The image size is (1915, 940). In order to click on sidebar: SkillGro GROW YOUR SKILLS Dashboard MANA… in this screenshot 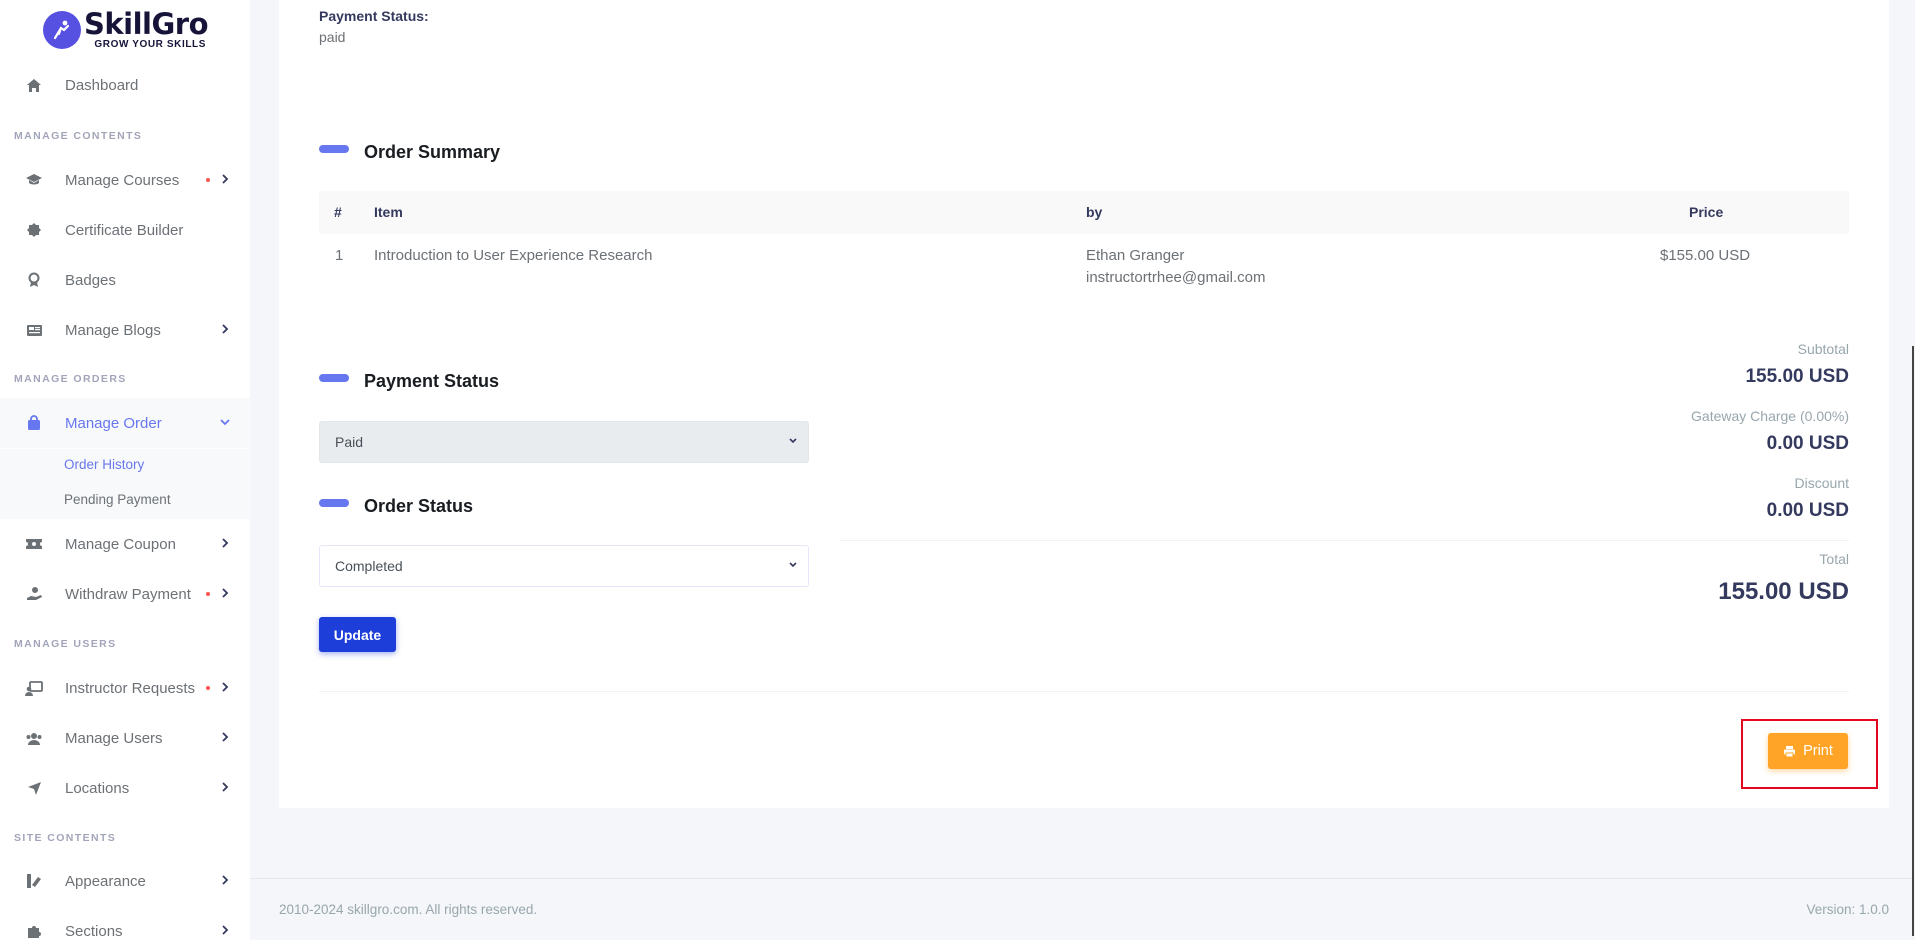, I will do `click(125, 470)`.